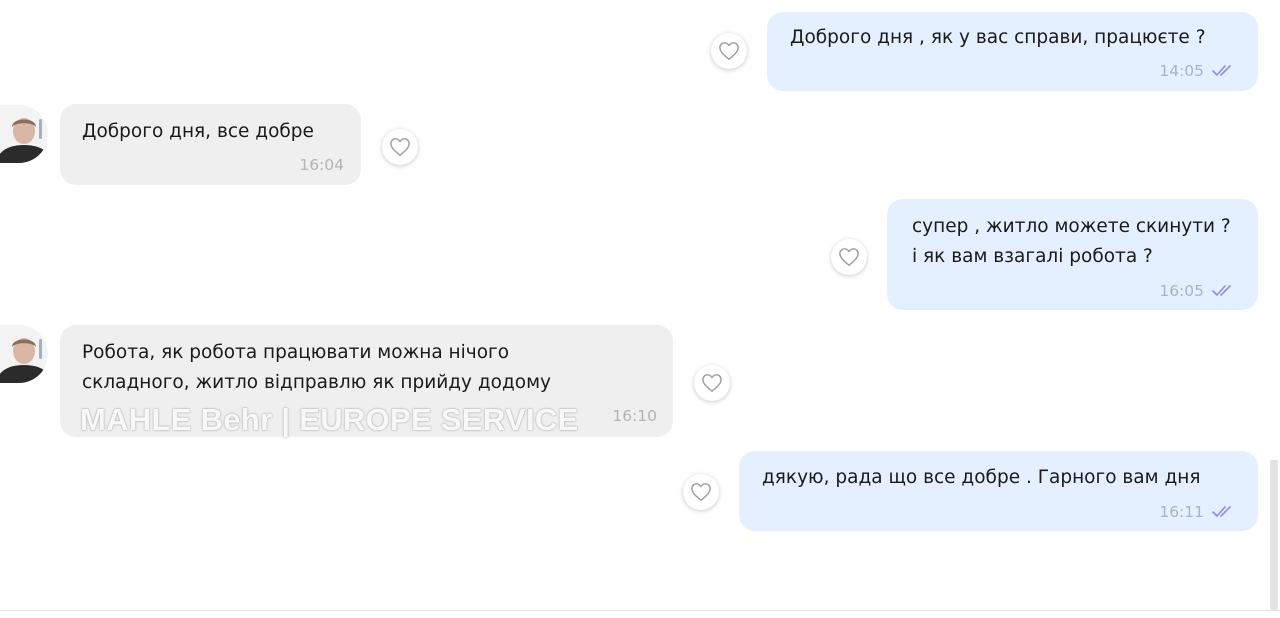 This screenshot has height=618, width=1280. Describe the element at coordinates (1181, 512) in the screenshot. I see `message-time: 16:11` at that location.